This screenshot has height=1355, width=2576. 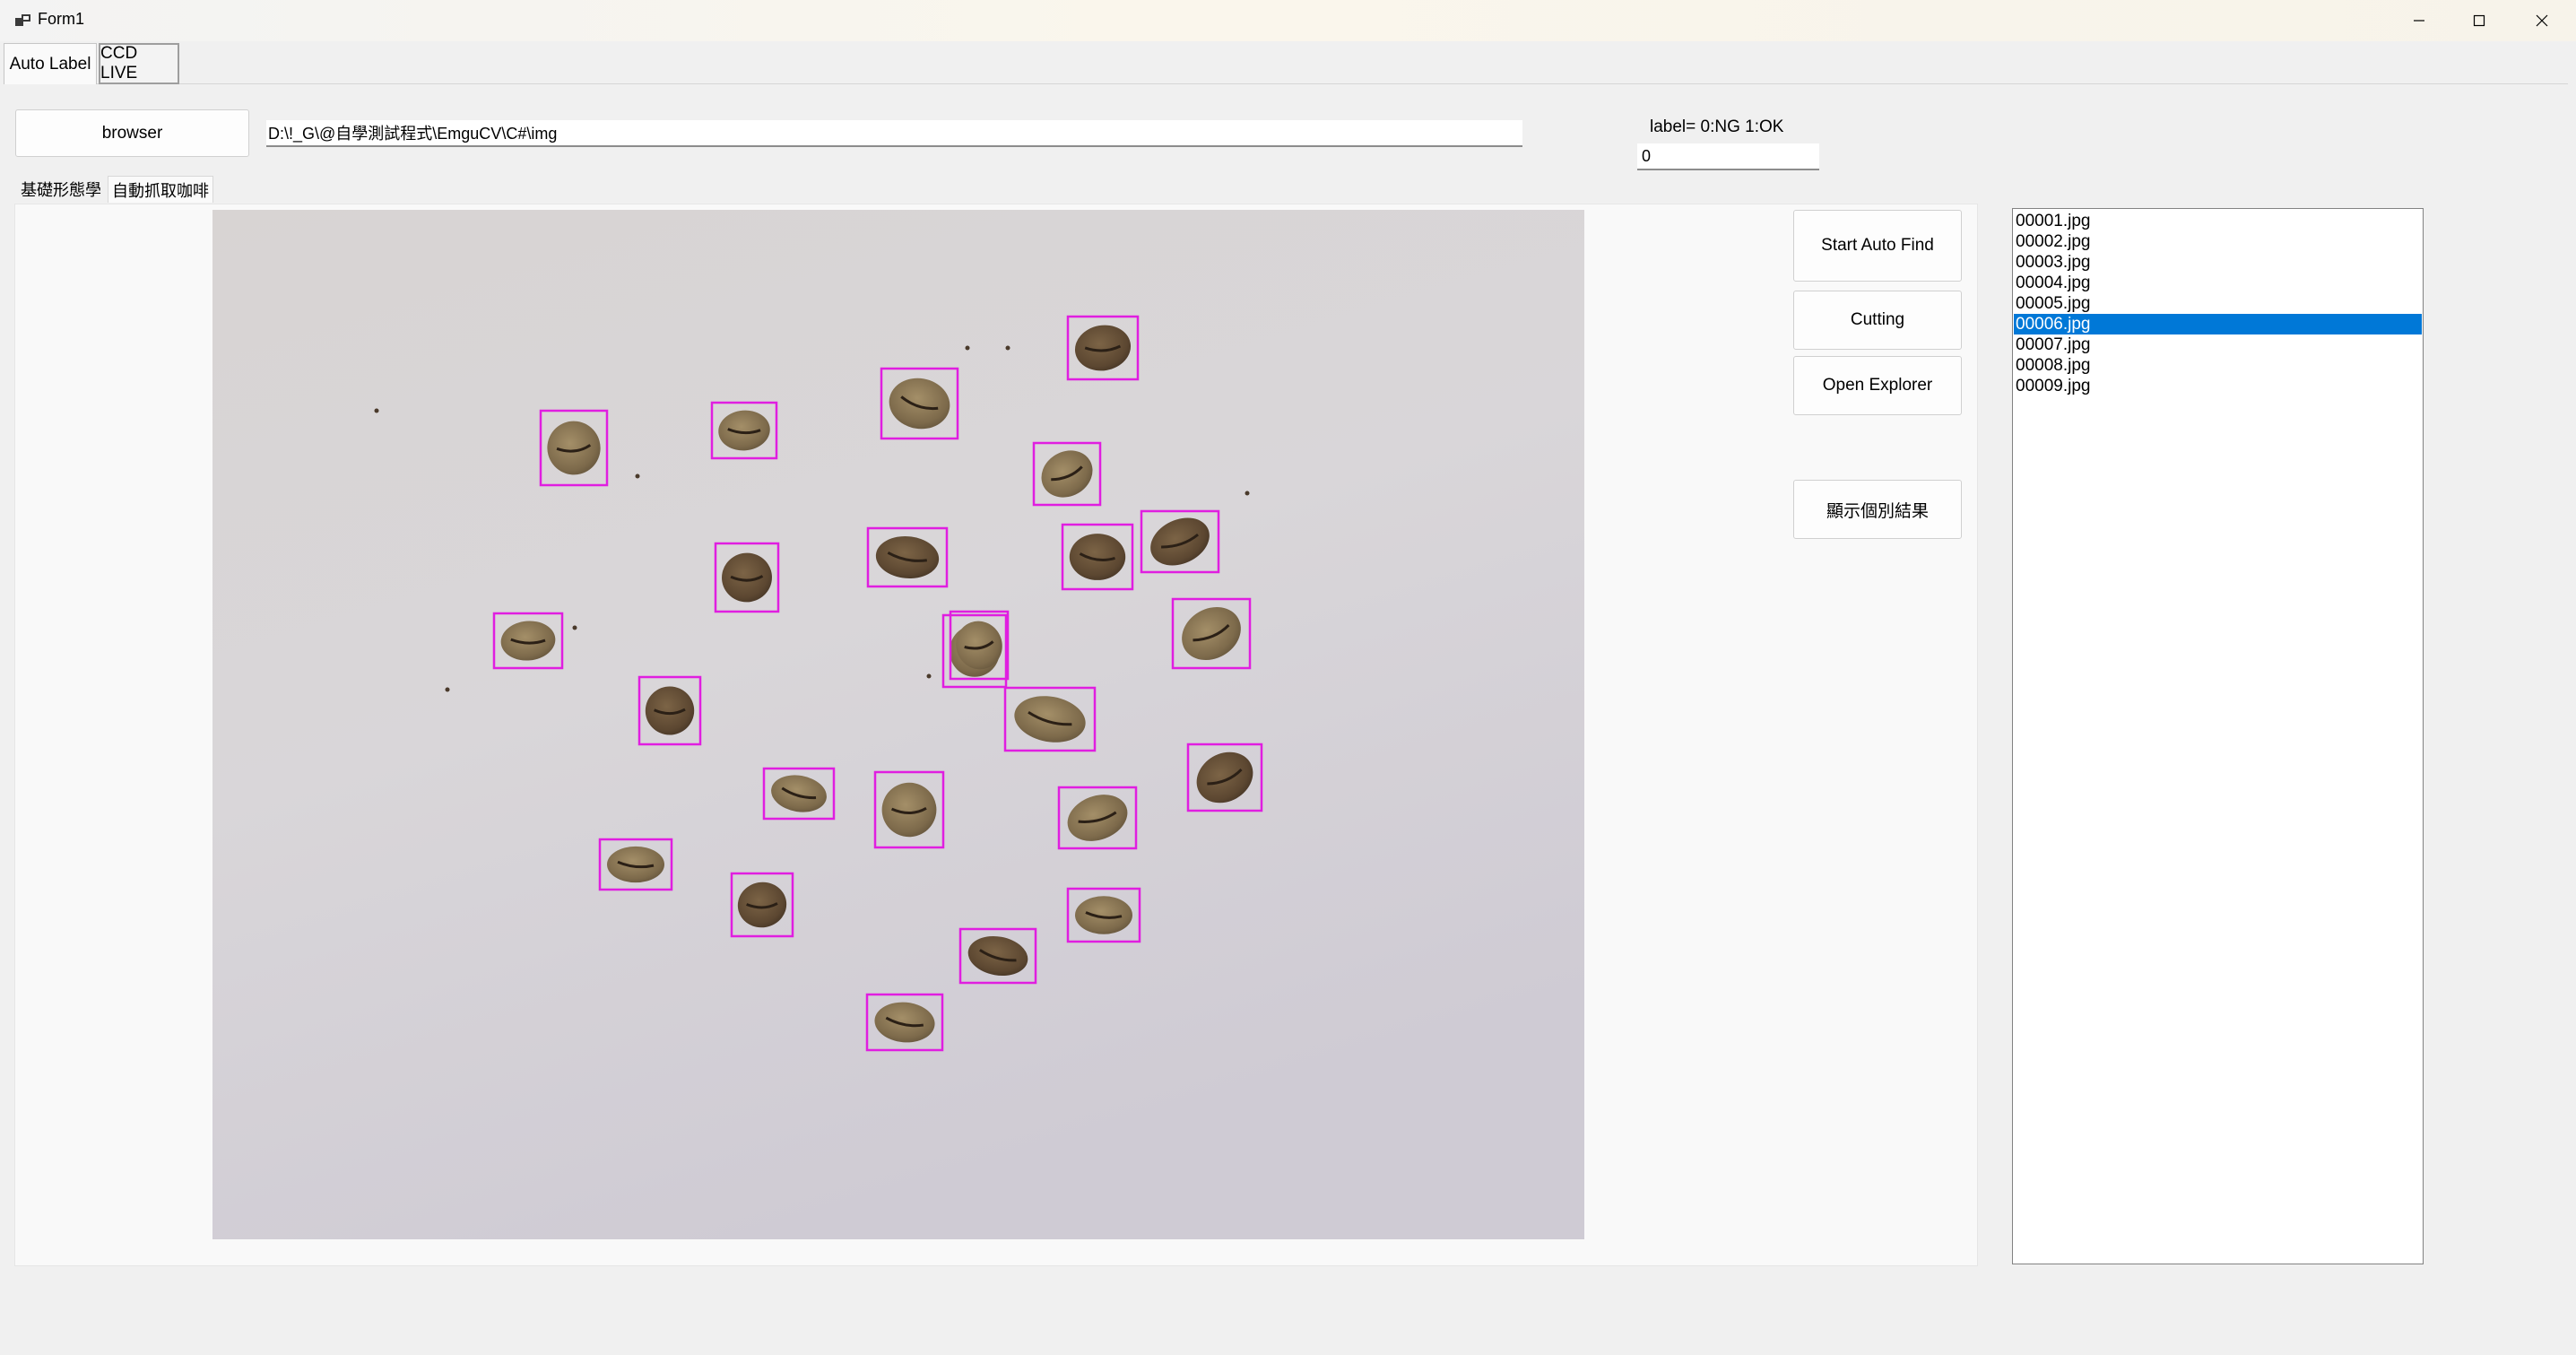 What do you see at coordinates (50, 63) in the screenshot?
I see `tab-auto-label: Auto Label` at bounding box center [50, 63].